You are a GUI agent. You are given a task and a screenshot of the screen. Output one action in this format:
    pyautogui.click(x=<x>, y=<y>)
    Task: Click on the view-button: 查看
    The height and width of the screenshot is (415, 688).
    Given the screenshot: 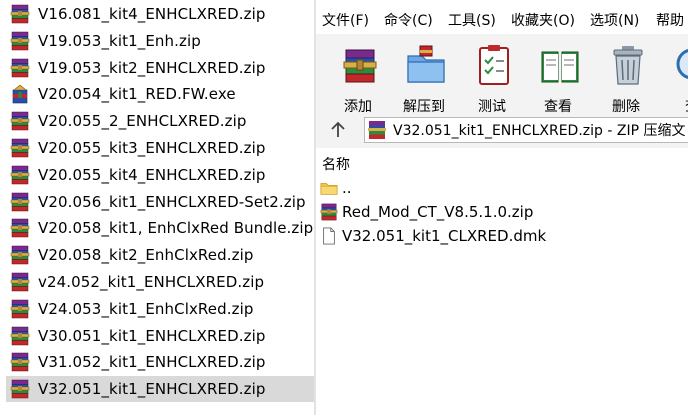 What is the action you would take?
    pyautogui.click(x=558, y=78)
    